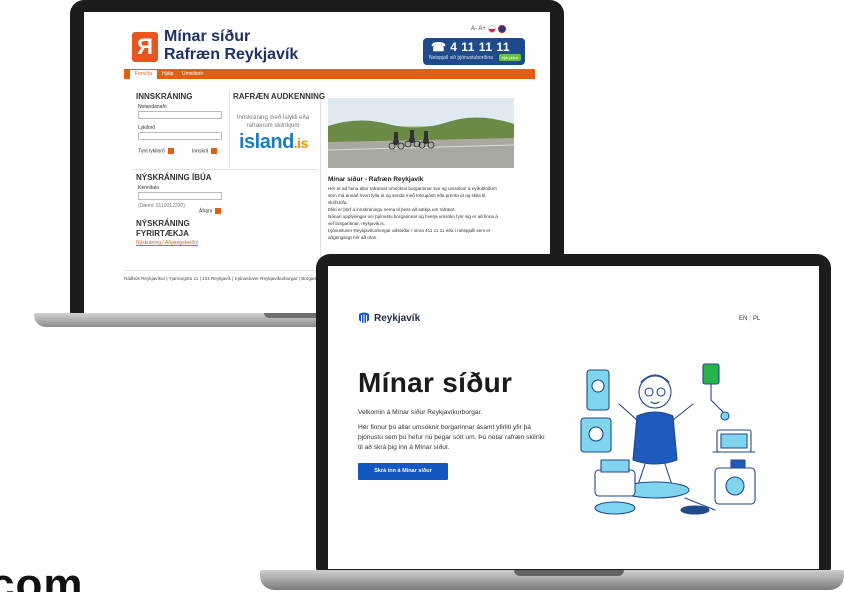  Describe the element at coordinates (143, 74) in the screenshot. I see `nav-tab-home: Forsíða` at that location.